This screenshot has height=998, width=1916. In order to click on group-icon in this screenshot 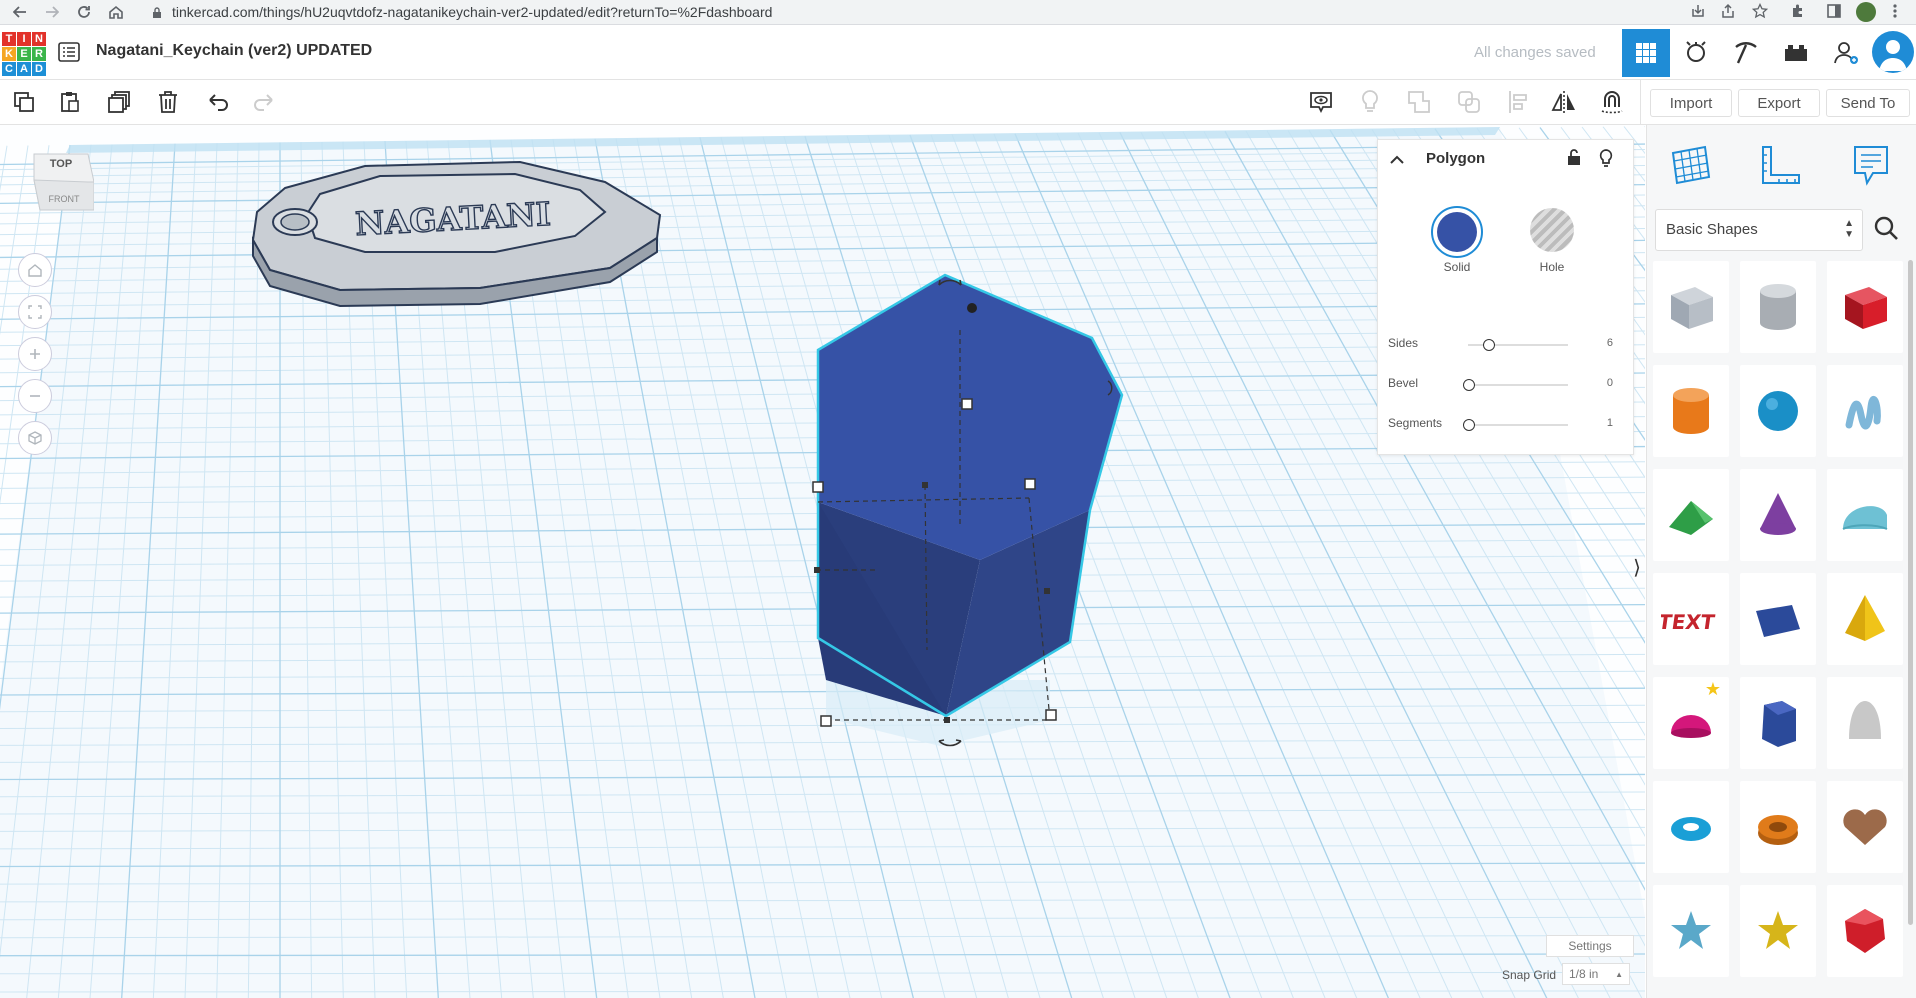, I will do `click(1419, 102)`.